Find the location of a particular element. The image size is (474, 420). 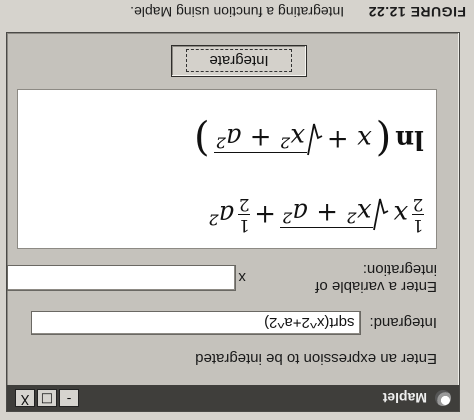

variable-input is located at coordinates (122, 278).